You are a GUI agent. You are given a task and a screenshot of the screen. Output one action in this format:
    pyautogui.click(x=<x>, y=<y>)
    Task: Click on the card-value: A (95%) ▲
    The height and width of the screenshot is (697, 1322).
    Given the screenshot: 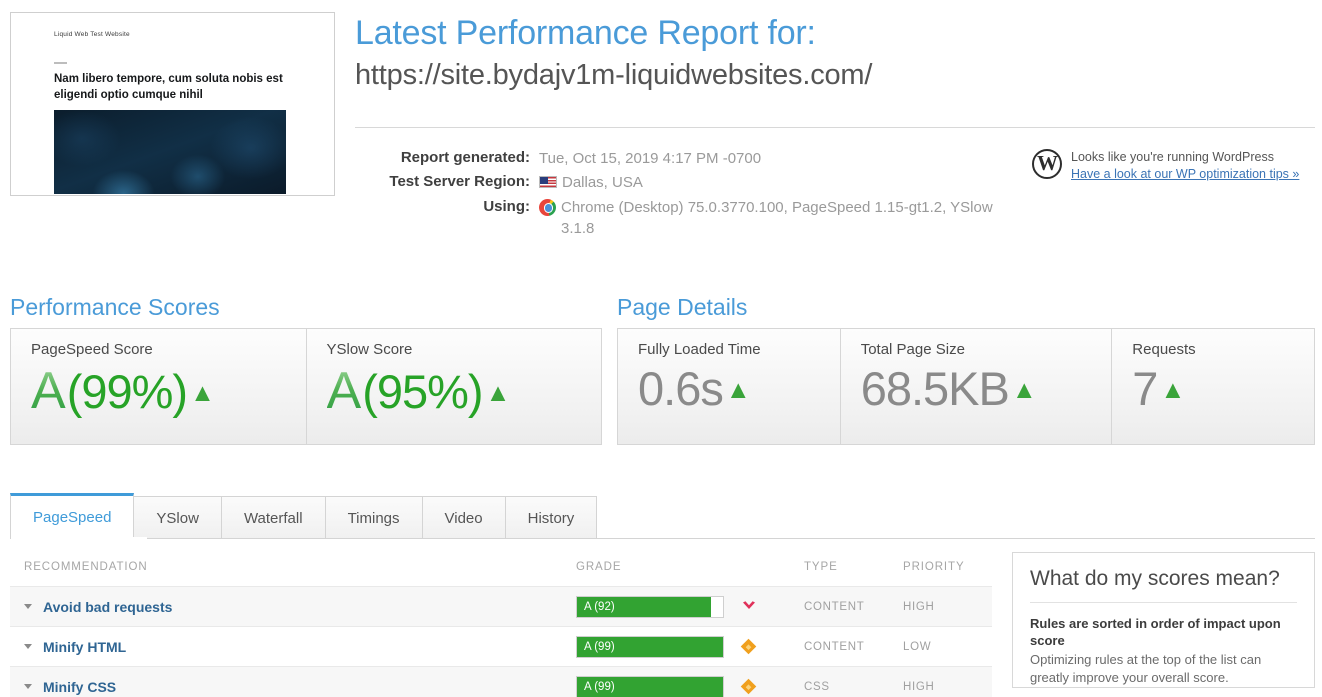 What is the action you would take?
    pyautogui.click(x=464, y=391)
    